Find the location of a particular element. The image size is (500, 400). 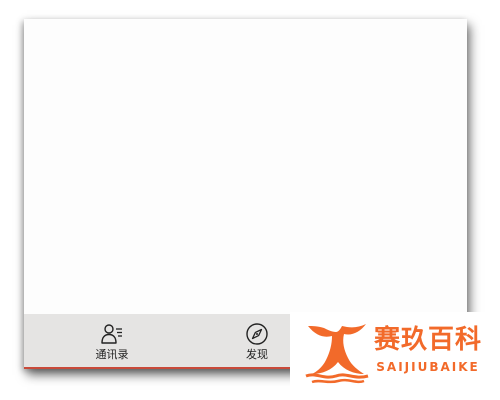

tab-discover: 发现 is located at coordinates (257, 340).